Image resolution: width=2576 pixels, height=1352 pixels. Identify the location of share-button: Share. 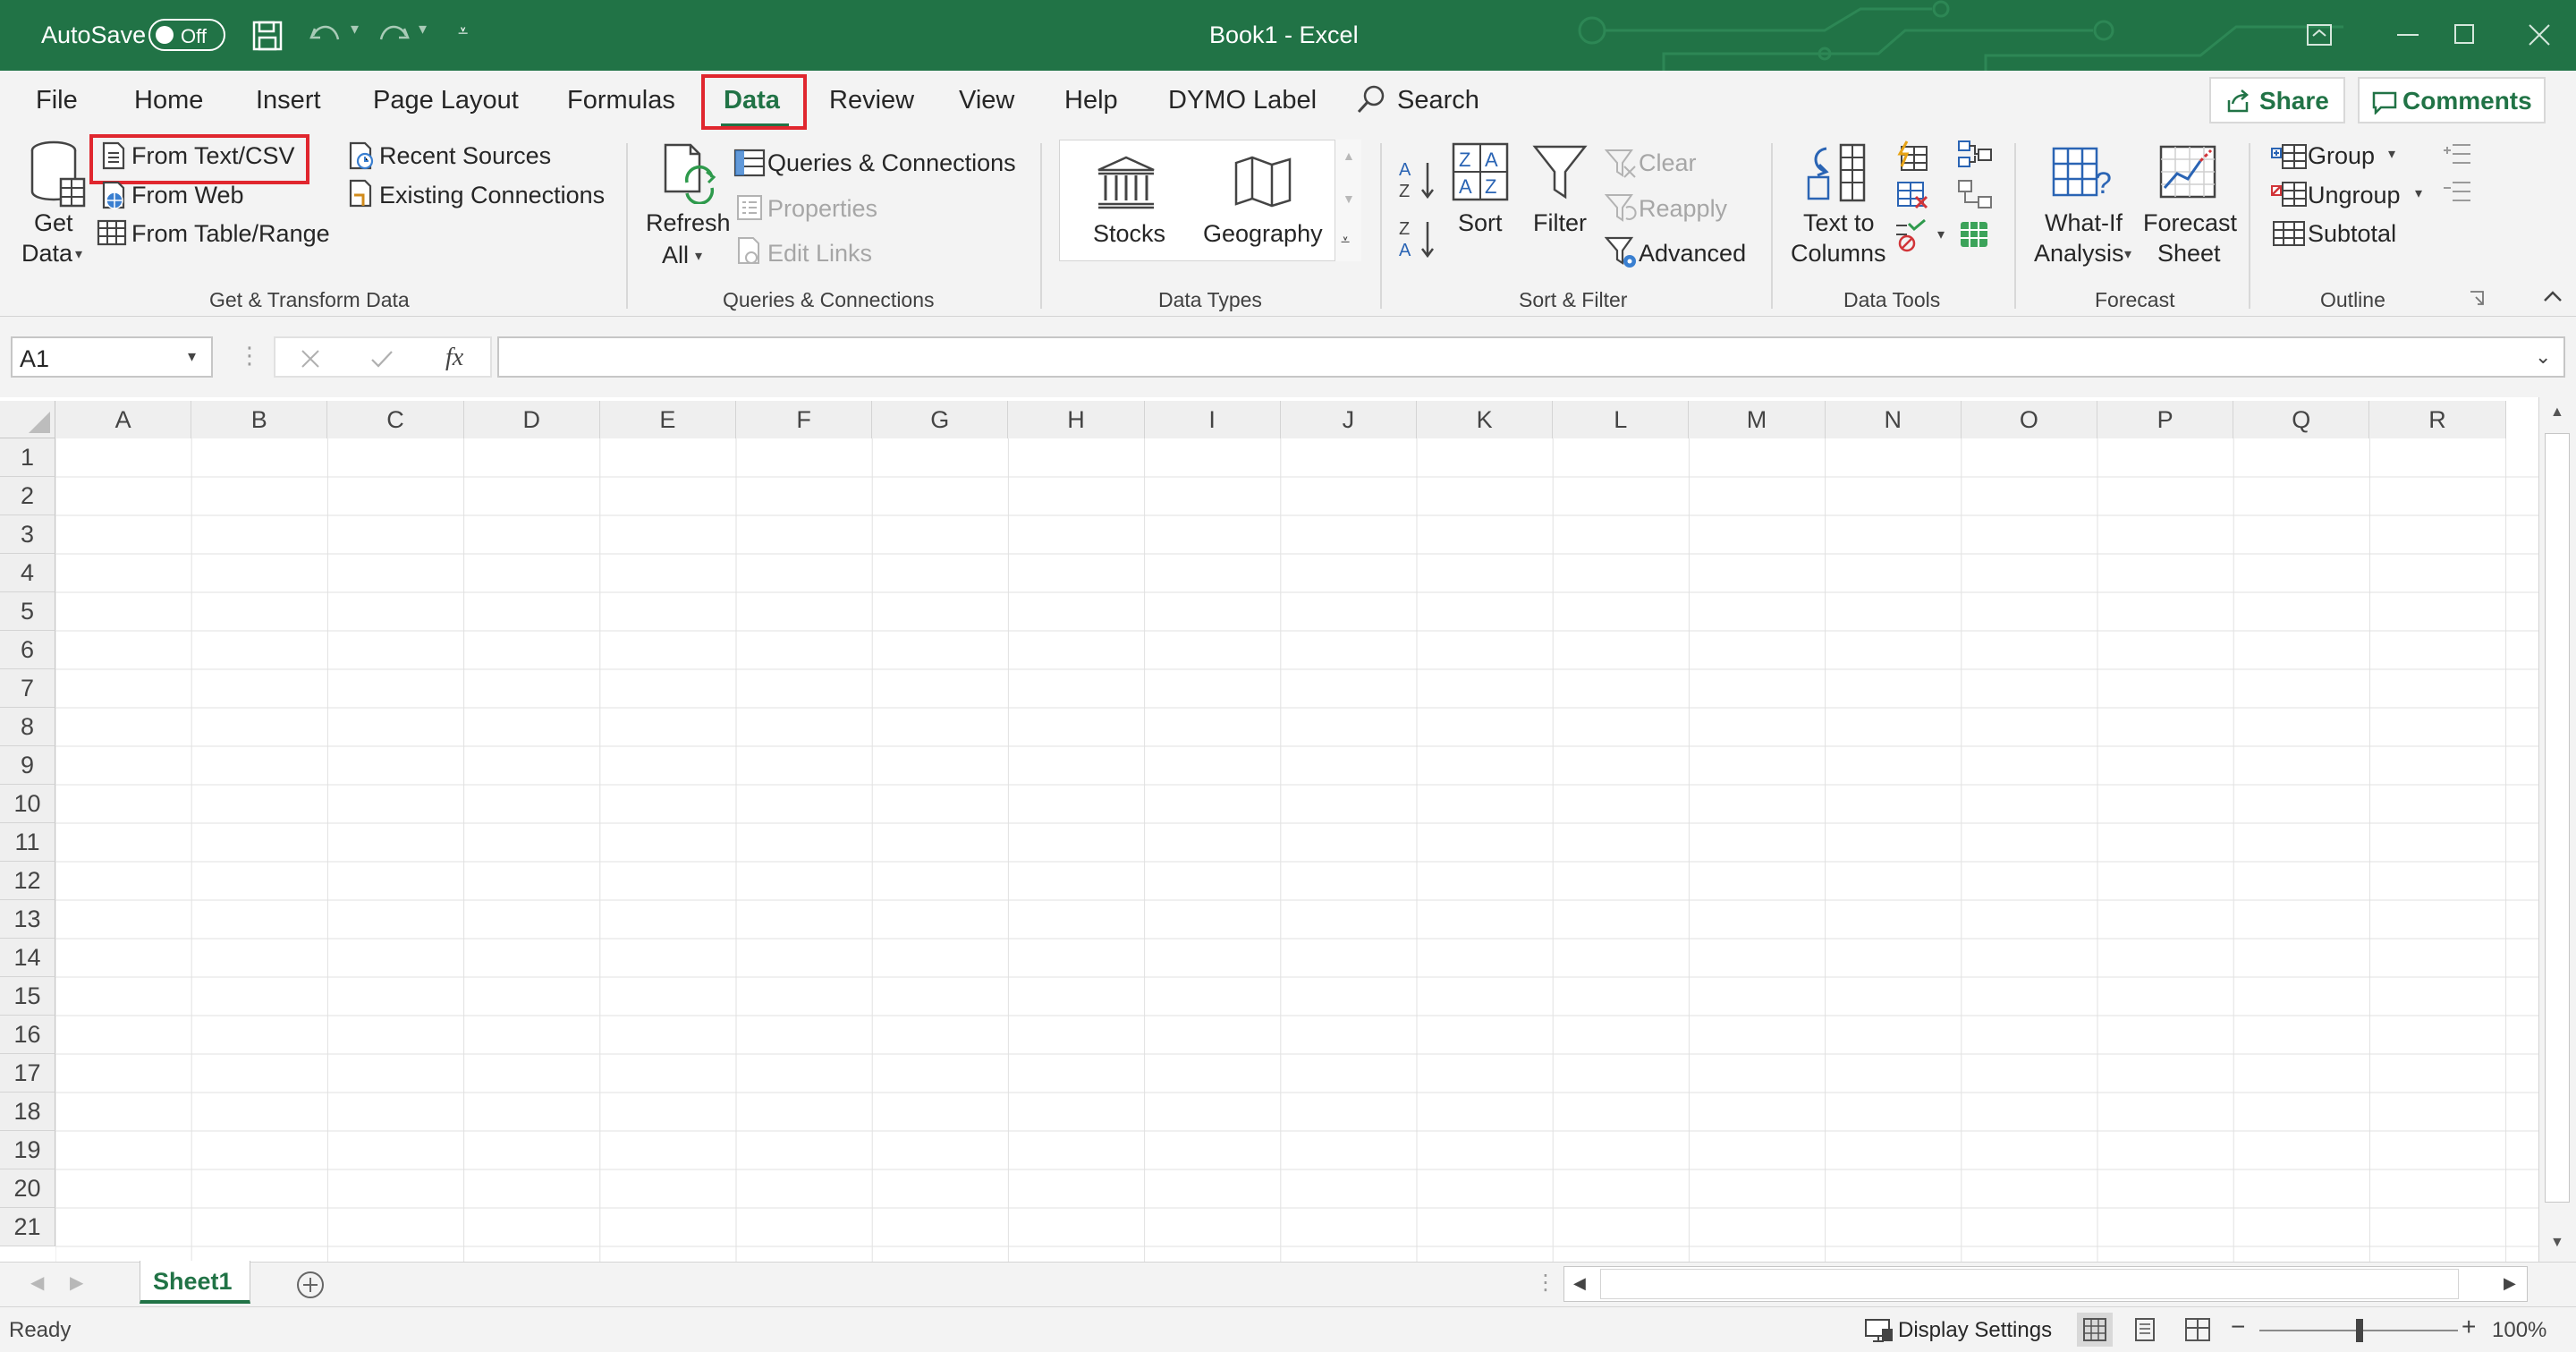
(2277, 100).